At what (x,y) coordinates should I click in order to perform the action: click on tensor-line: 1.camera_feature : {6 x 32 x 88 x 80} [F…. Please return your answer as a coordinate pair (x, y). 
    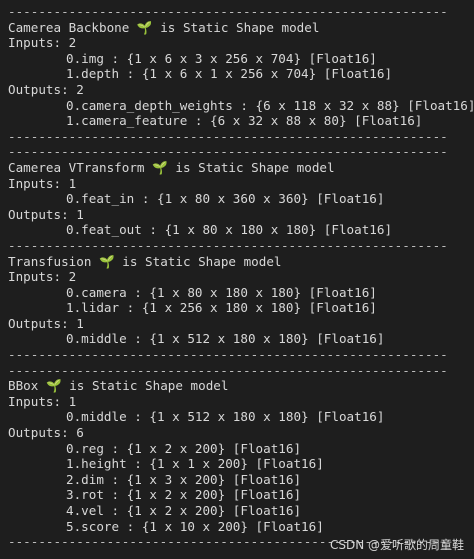
    Looking at the image, I should click on (244, 121).